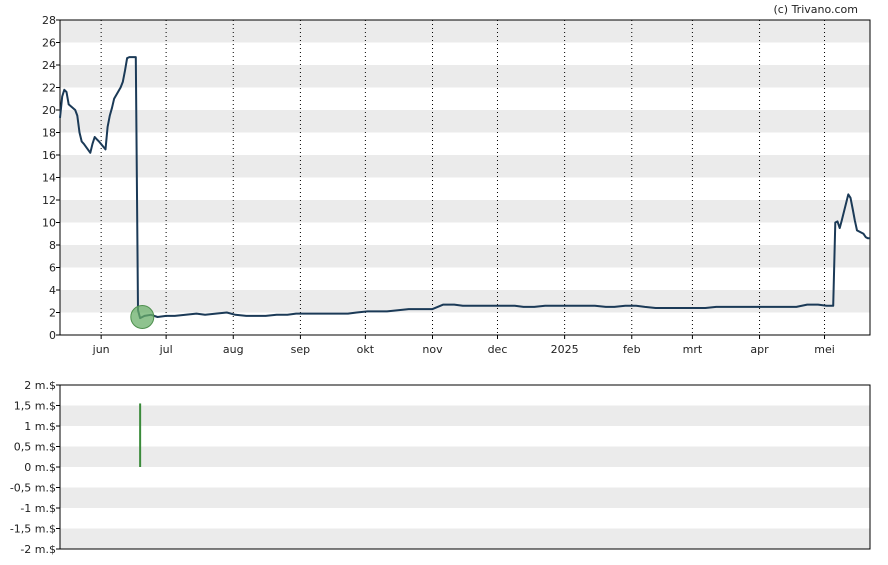 The width and height of the screenshot is (888, 565). Describe the element at coordinates (52, 268) in the screenshot. I see `price-y-tick-label: 6` at that location.